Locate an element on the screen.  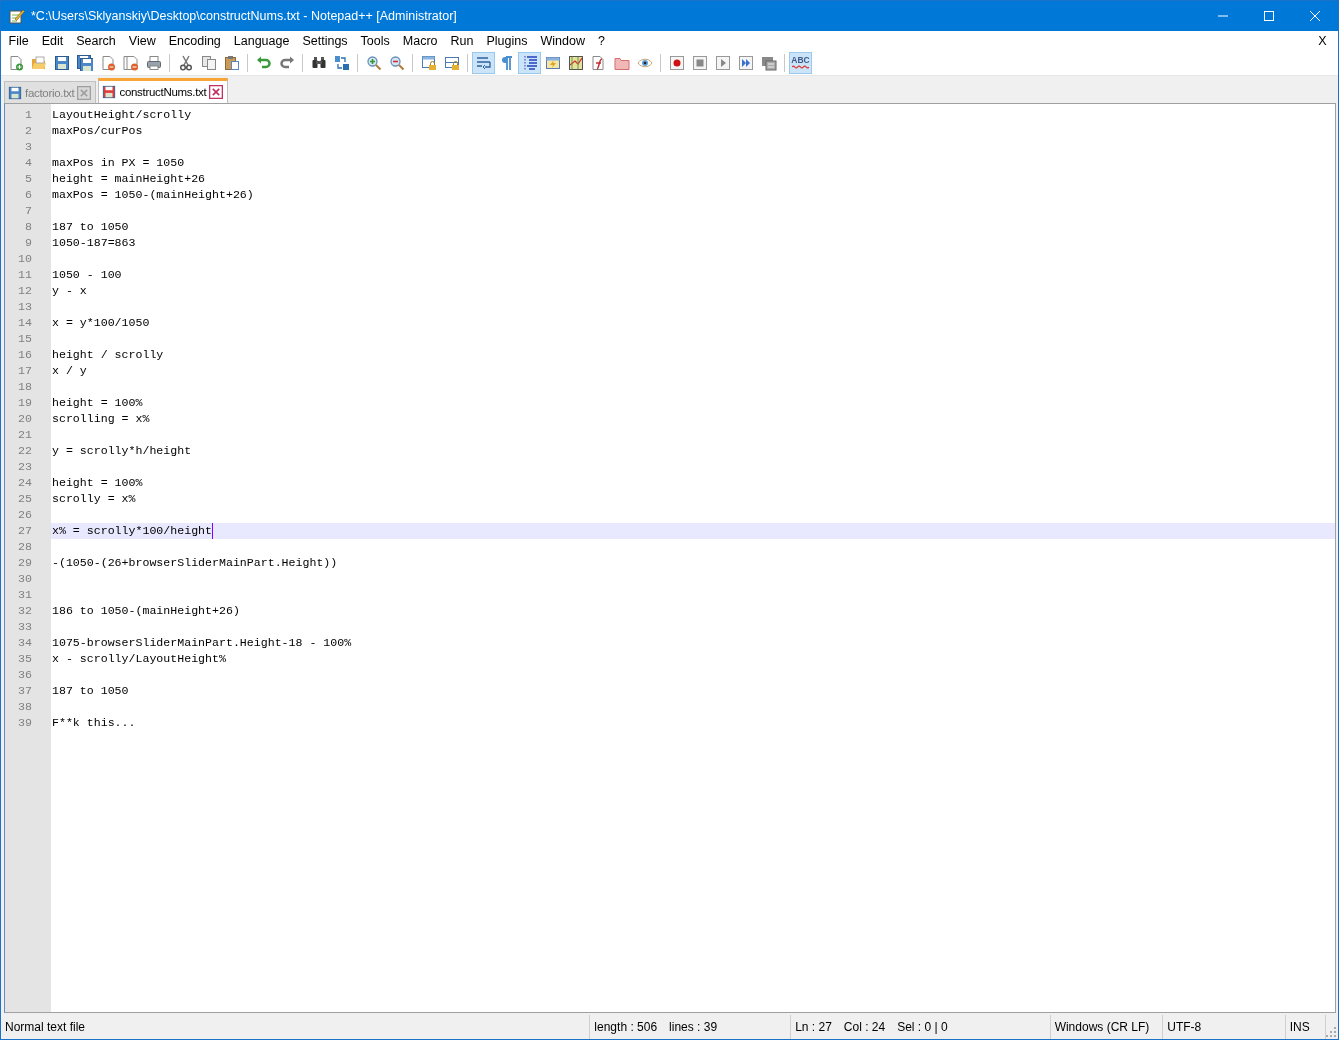
code-line: y = scrolly*h/height is located at coordinates (122, 451).